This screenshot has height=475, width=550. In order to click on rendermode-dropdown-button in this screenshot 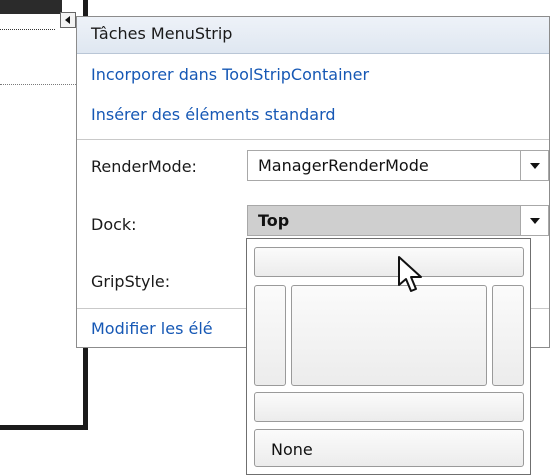, I will do `click(534, 165)`.